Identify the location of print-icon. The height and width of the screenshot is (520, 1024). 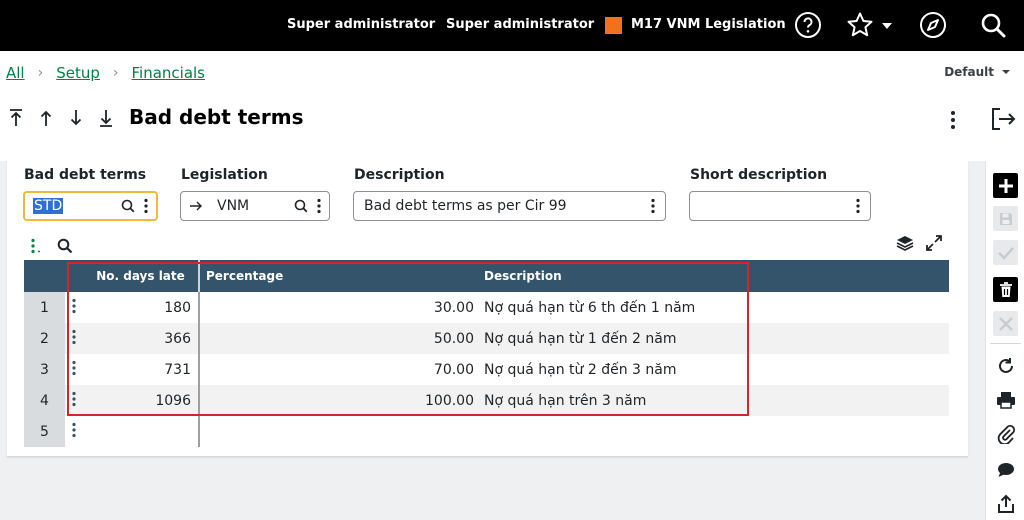
(1005, 399).